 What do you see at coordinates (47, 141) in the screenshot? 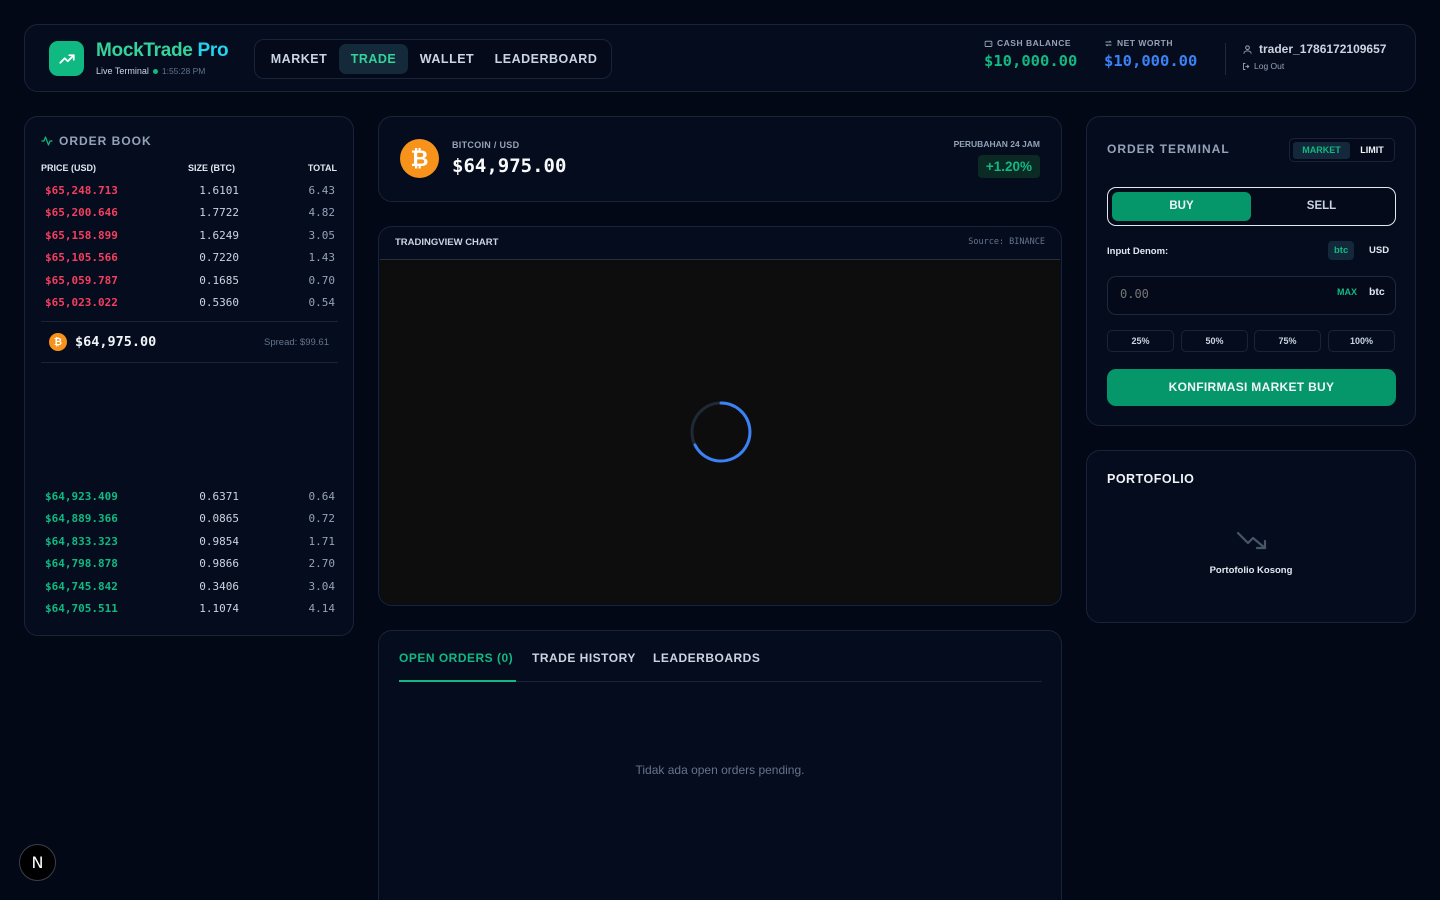
I see `activity-icon` at bounding box center [47, 141].